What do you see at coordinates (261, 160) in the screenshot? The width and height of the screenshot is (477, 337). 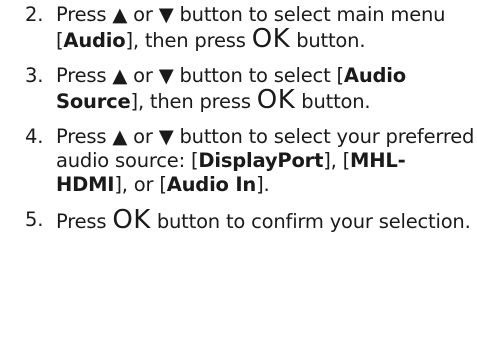 I see `option-displayport-label: DisplayPort` at bounding box center [261, 160].